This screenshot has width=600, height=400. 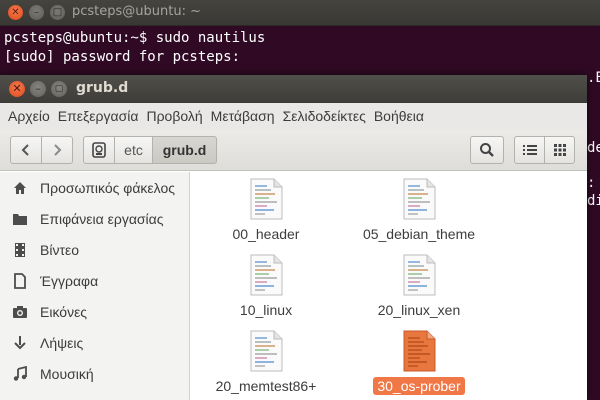 What do you see at coordinates (266, 386) in the screenshot?
I see `file-name: 20_memtest86+` at bounding box center [266, 386].